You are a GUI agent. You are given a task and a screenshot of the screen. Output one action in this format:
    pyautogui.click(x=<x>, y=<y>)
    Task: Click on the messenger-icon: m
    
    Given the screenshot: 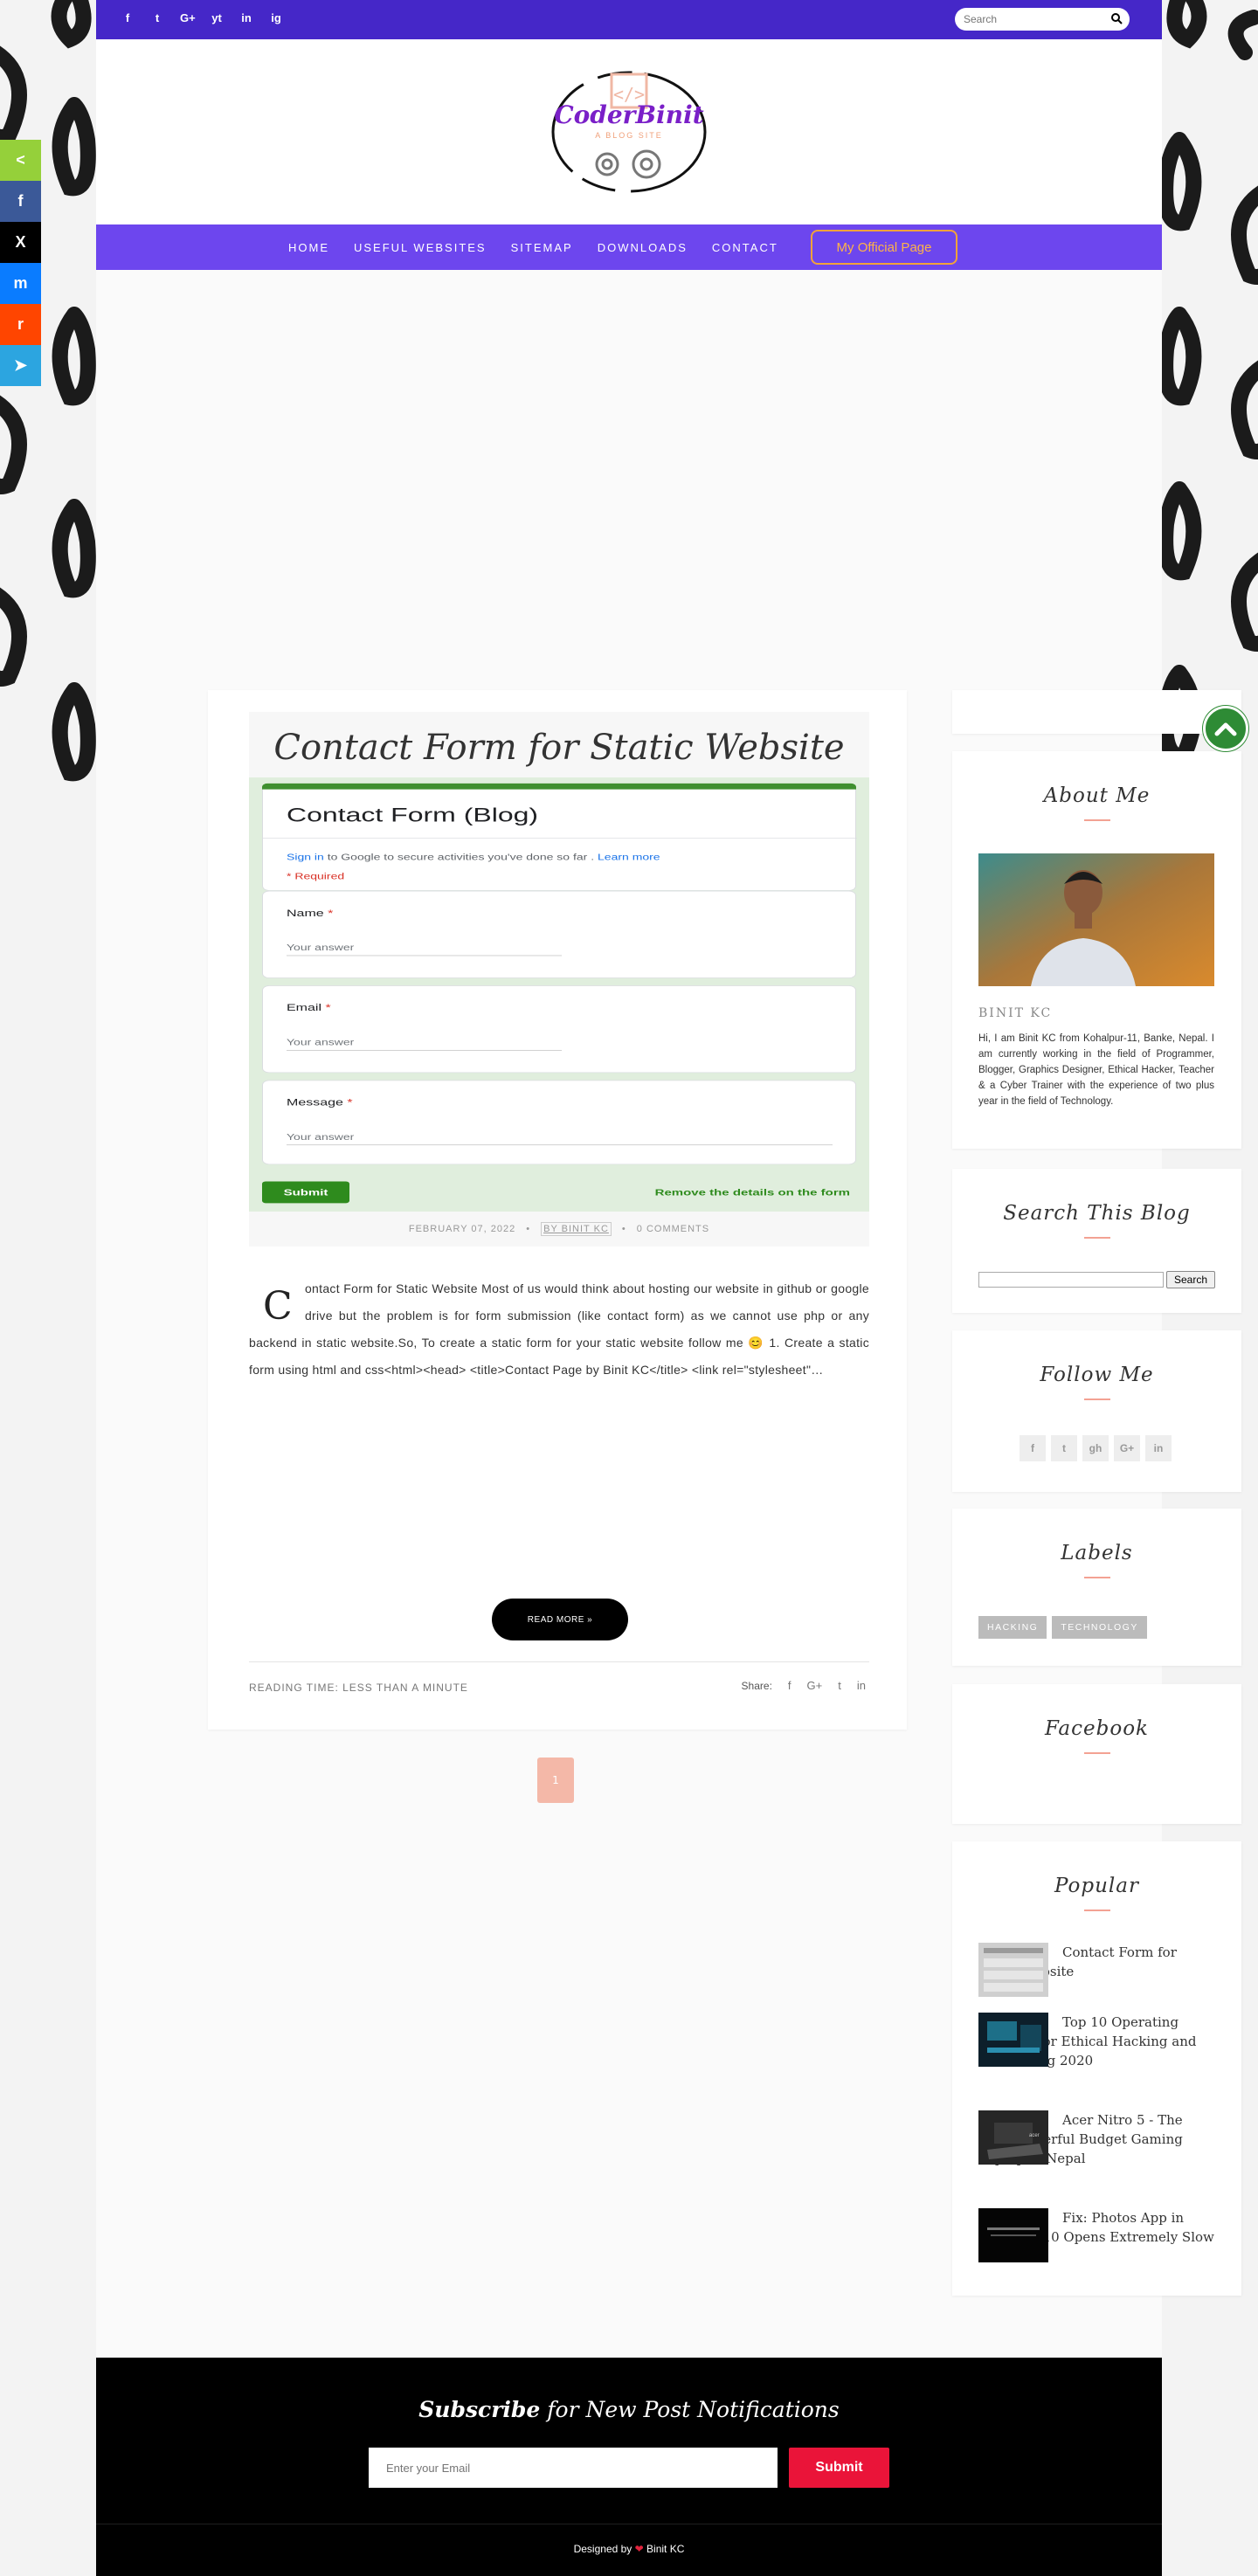 What is the action you would take?
    pyautogui.click(x=20, y=283)
    